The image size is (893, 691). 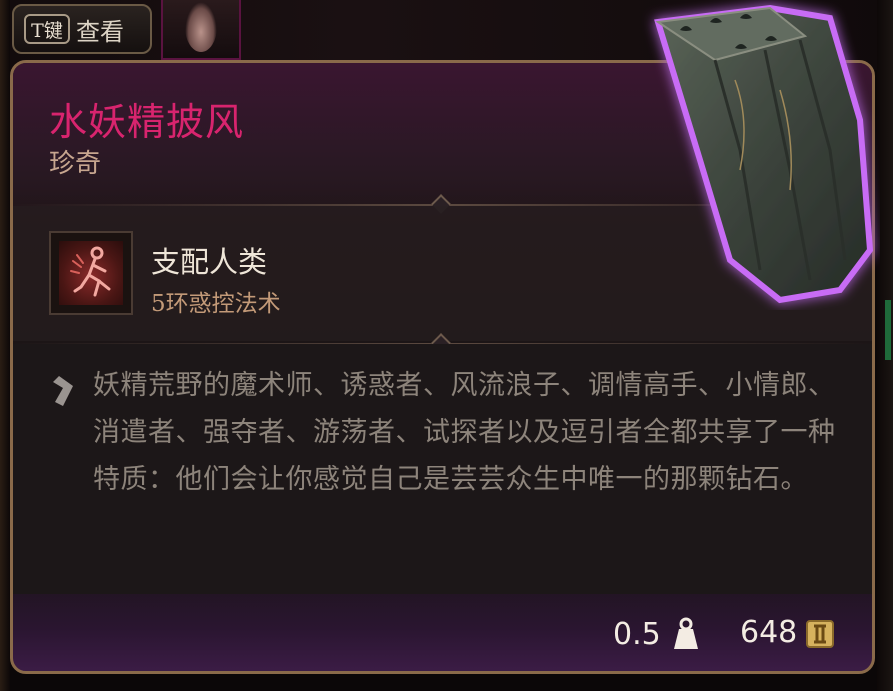 I want to click on hotbar-item-icon, so click(x=201, y=27).